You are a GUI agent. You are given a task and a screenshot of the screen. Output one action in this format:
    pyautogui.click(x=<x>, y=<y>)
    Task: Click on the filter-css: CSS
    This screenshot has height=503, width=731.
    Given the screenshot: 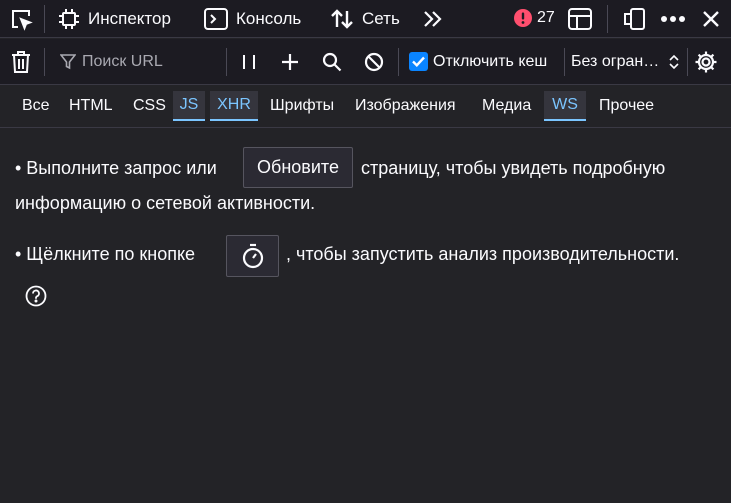 What is the action you would take?
    pyautogui.click(x=149, y=106)
    